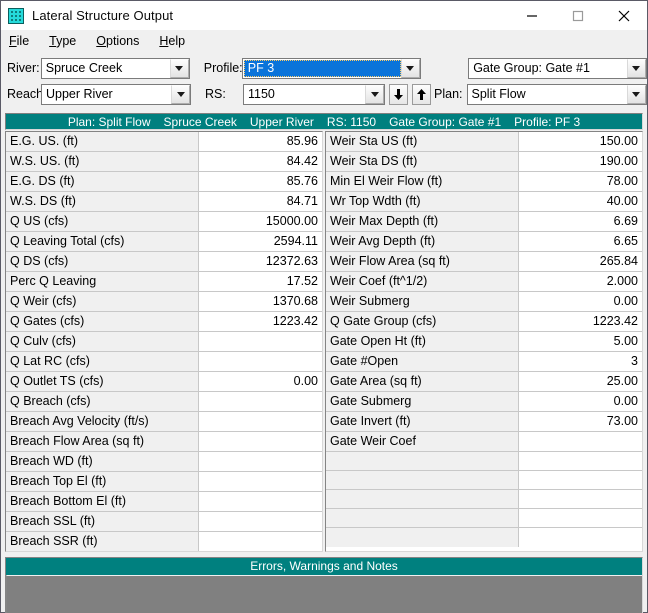 The width and height of the screenshot is (648, 613). What do you see at coordinates (62, 41) in the screenshot?
I see `menu-item-type: Type` at bounding box center [62, 41].